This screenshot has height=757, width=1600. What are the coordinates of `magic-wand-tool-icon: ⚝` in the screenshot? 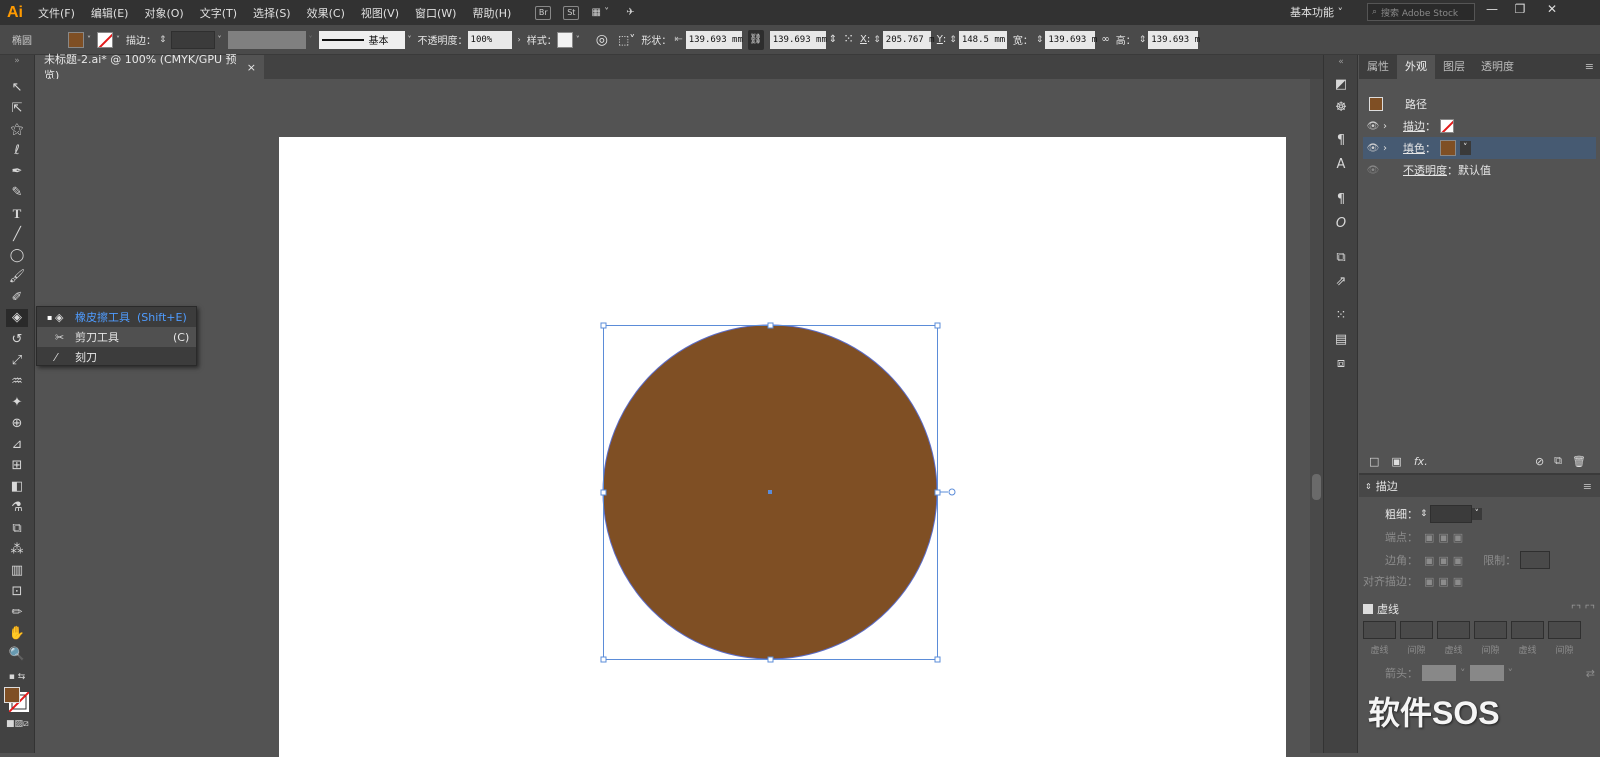 It's located at (17, 130).